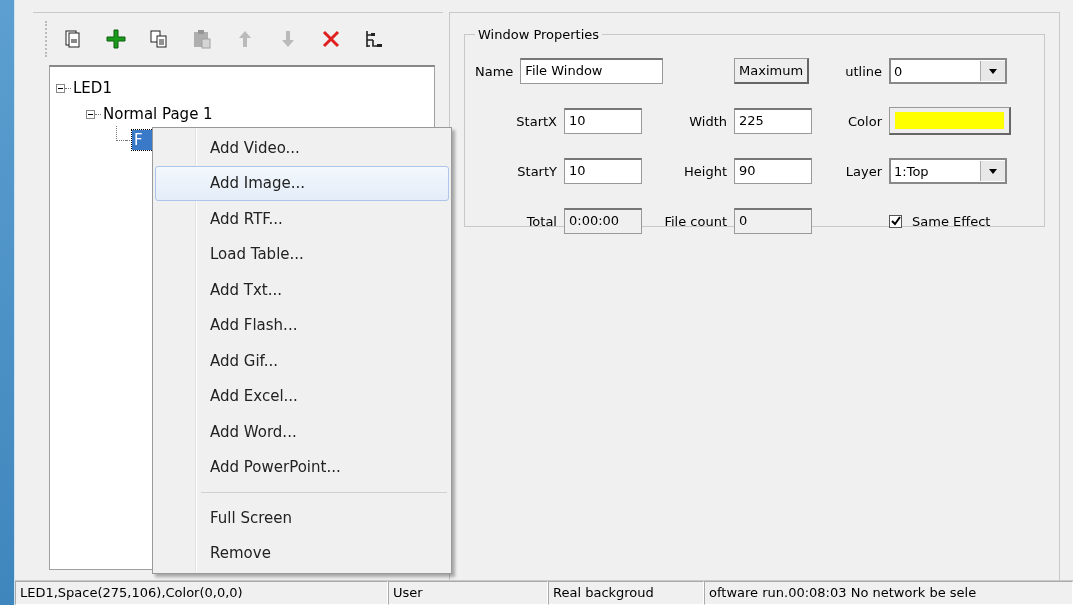  I want to click on checkbox, so click(895, 221).